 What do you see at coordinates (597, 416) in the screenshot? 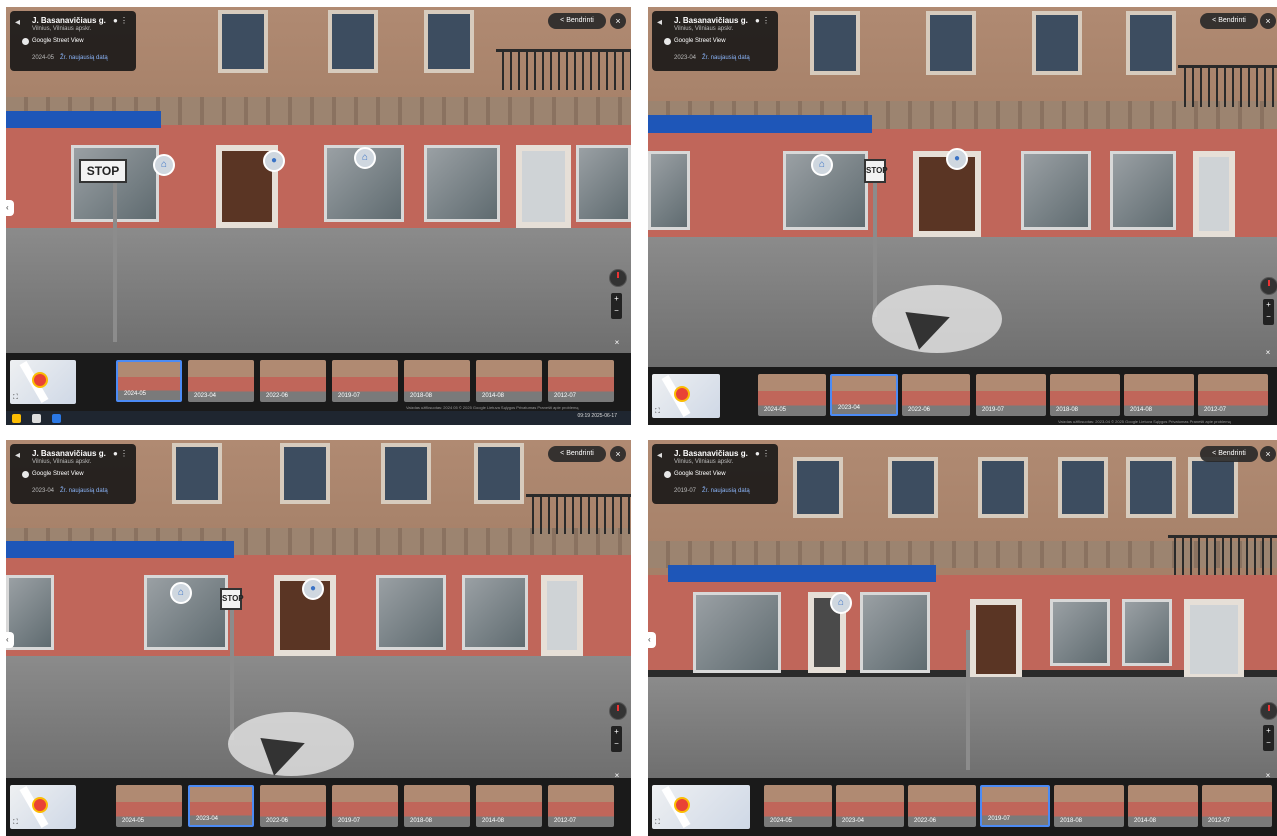
I see `system-tray: 09:19 2025-06-17` at bounding box center [597, 416].